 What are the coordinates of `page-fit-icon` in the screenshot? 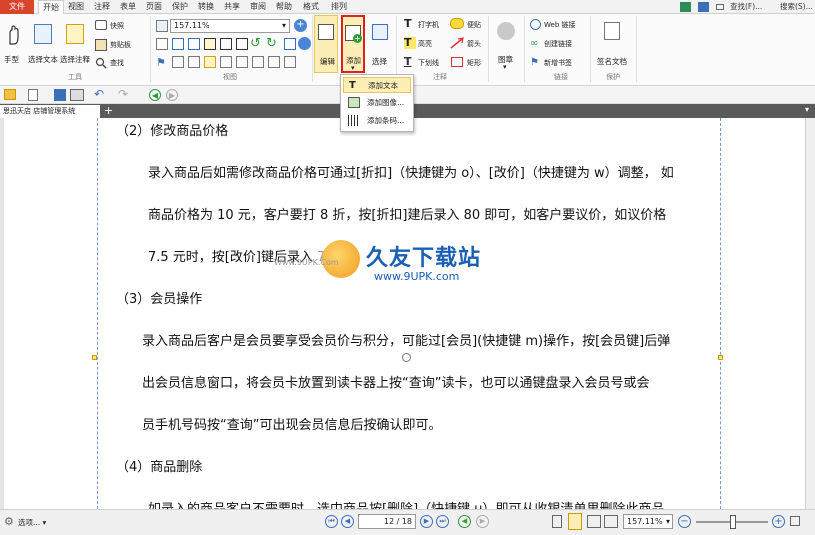 It's located at (162, 26).